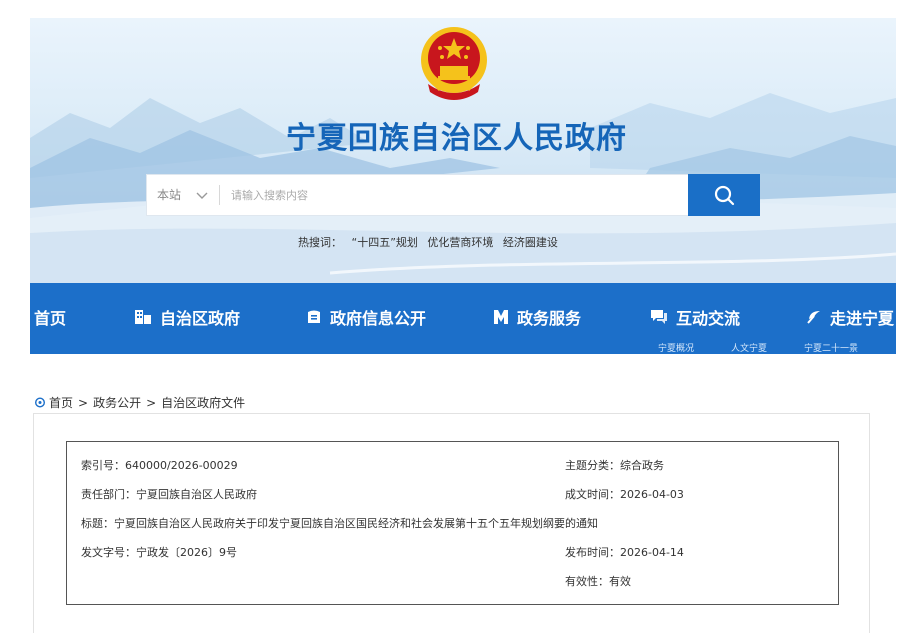 The width and height of the screenshot is (913, 633). What do you see at coordinates (186, 552) in the screenshot?
I see `docno-value: 宁政发〔2026〕9号` at bounding box center [186, 552].